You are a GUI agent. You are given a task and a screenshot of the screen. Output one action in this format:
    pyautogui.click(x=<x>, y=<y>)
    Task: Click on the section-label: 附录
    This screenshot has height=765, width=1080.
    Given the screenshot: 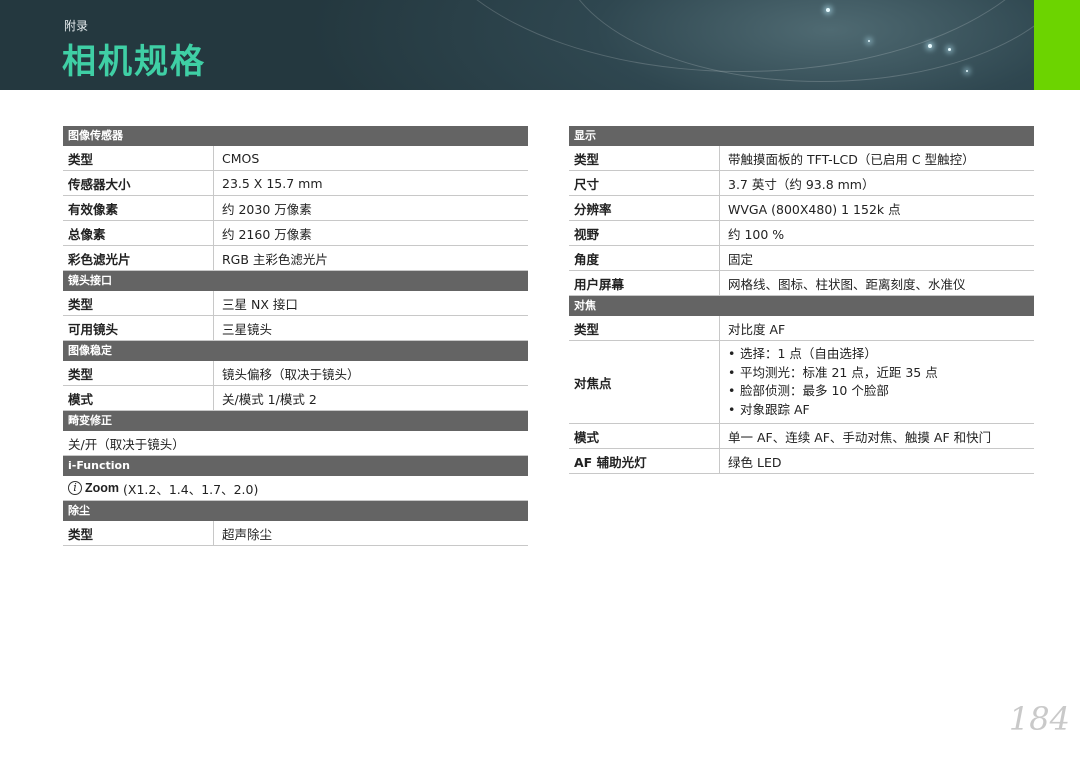 What is the action you would take?
    pyautogui.click(x=76, y=26)
    